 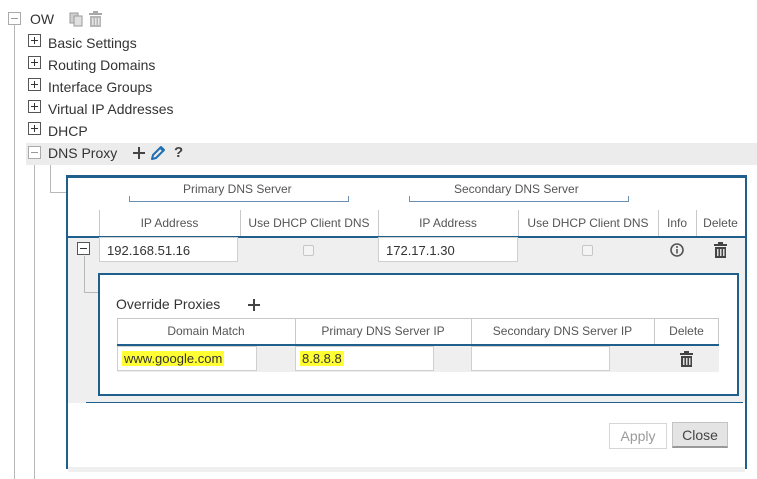 What do you see at coordinates (686, 331) in the screenshot?
I see `header-override-delete: Delete` at bounding box center [686, 331].